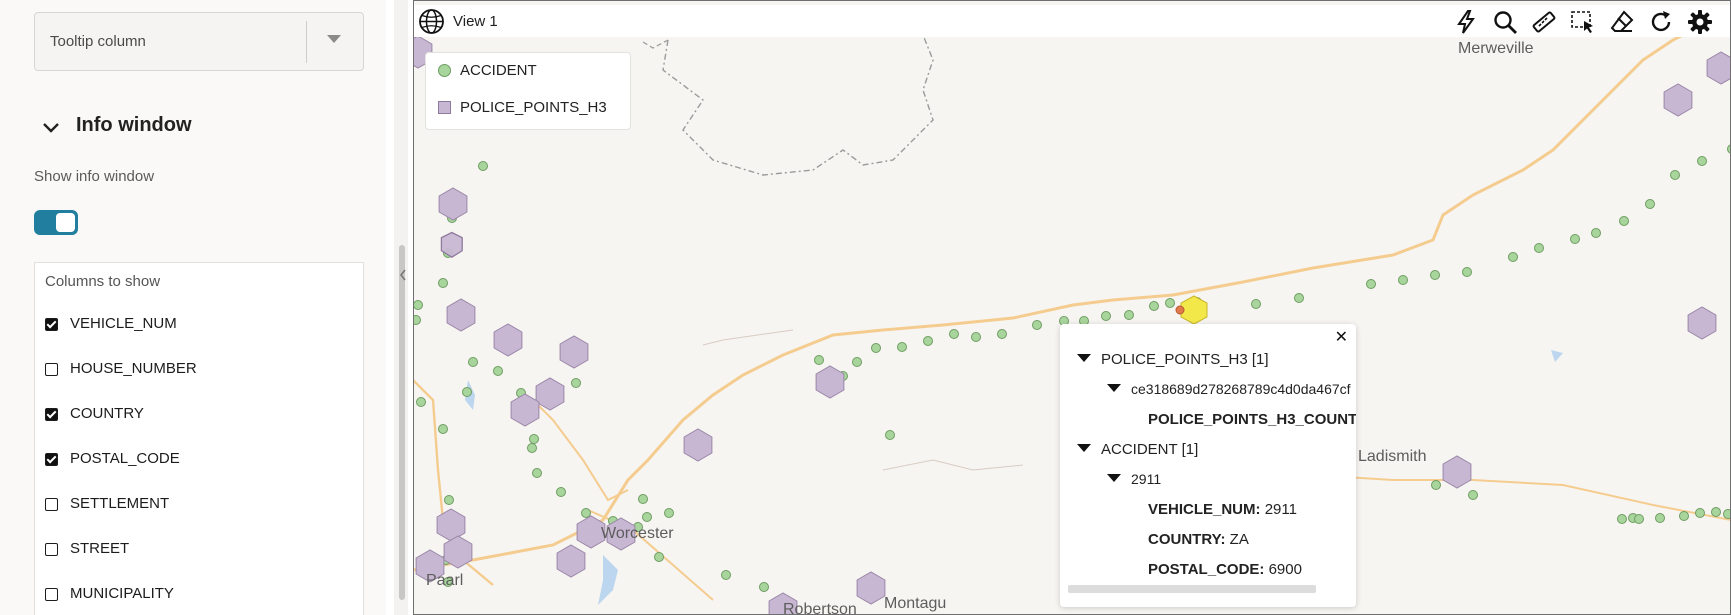 The image size is (1731, 615). I want to click on panel-scrollbar-thumb, so click(402, 422).